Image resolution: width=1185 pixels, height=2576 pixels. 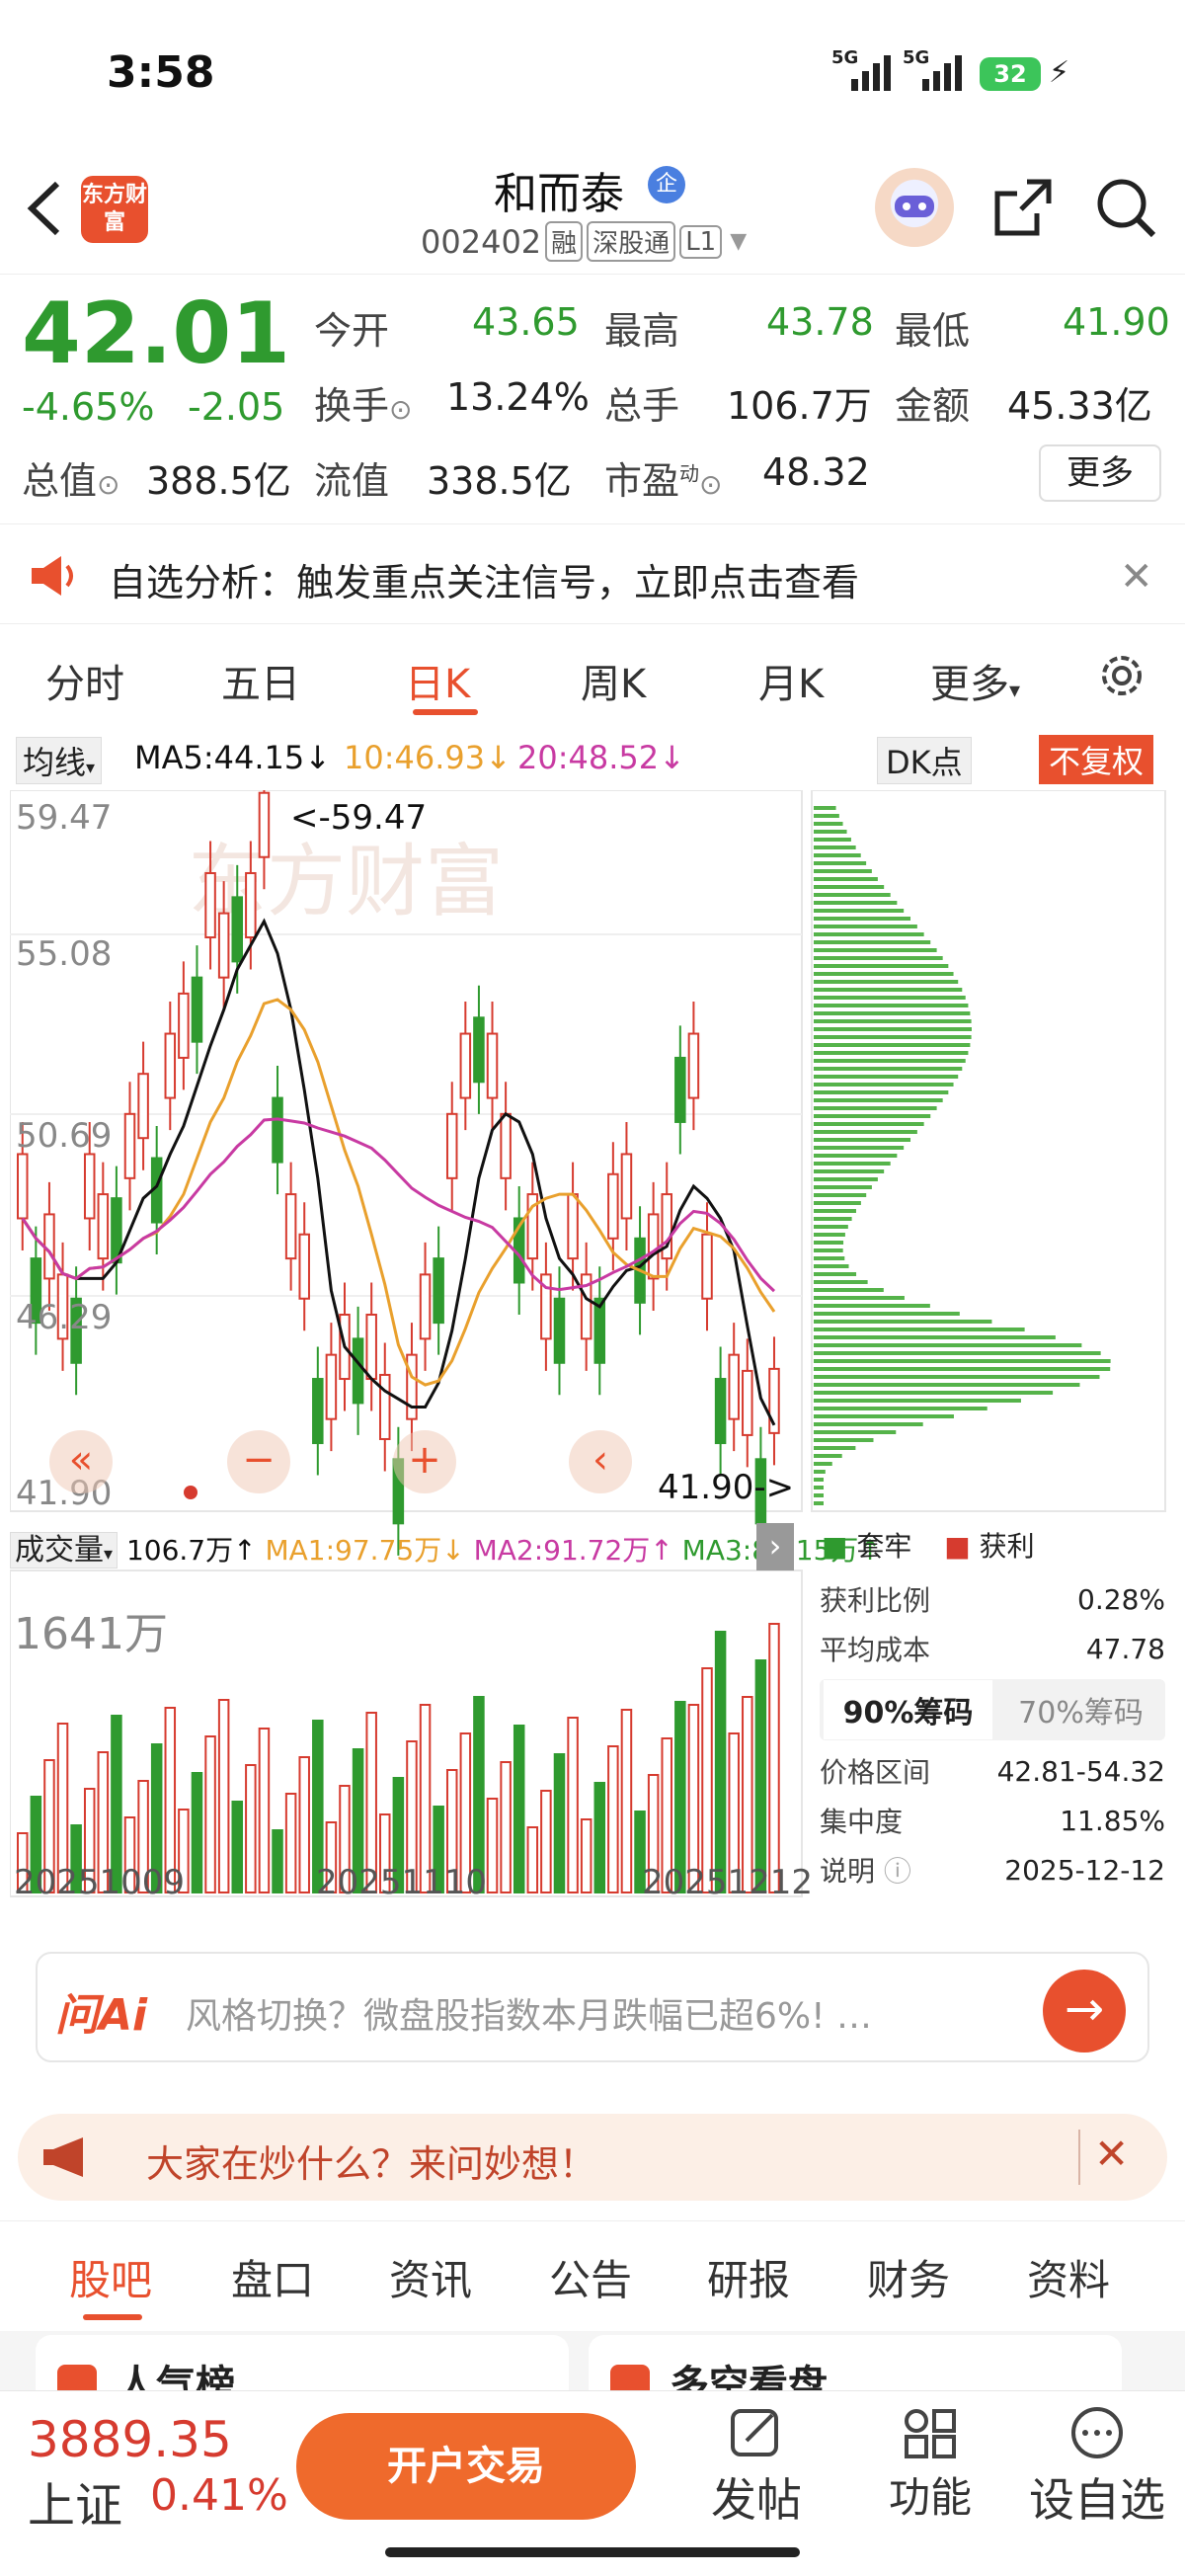 I want to click on open-account-button: 开户交易, so click(x=466, y=2466).